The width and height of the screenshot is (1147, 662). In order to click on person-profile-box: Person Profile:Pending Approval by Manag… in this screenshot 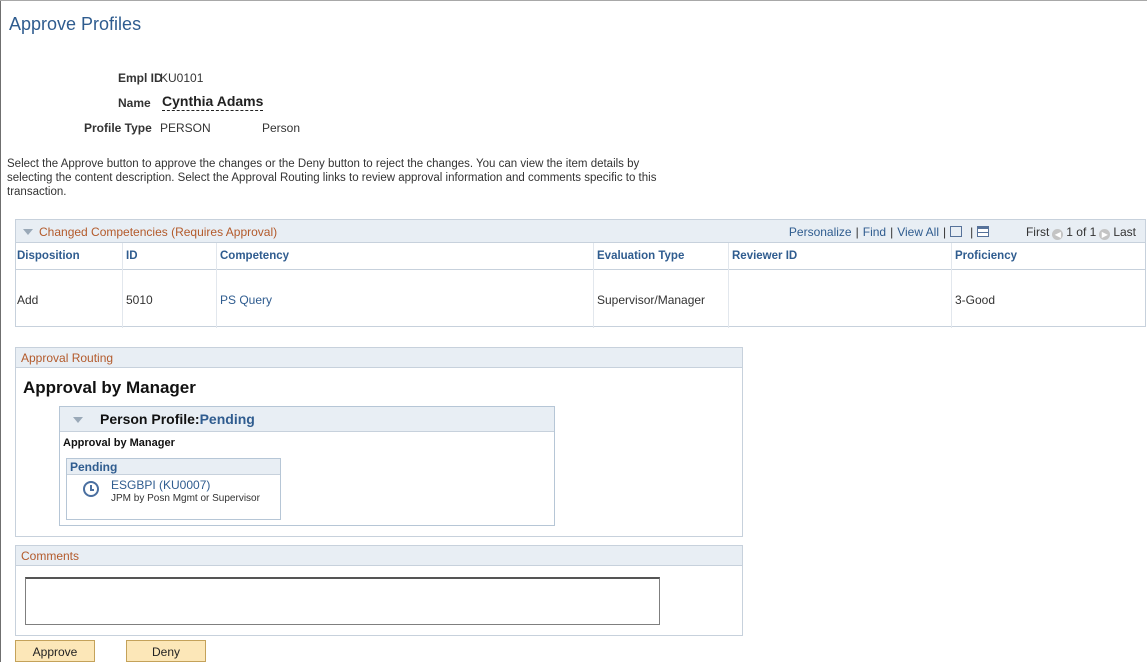, I will do `click(307, 466)`.